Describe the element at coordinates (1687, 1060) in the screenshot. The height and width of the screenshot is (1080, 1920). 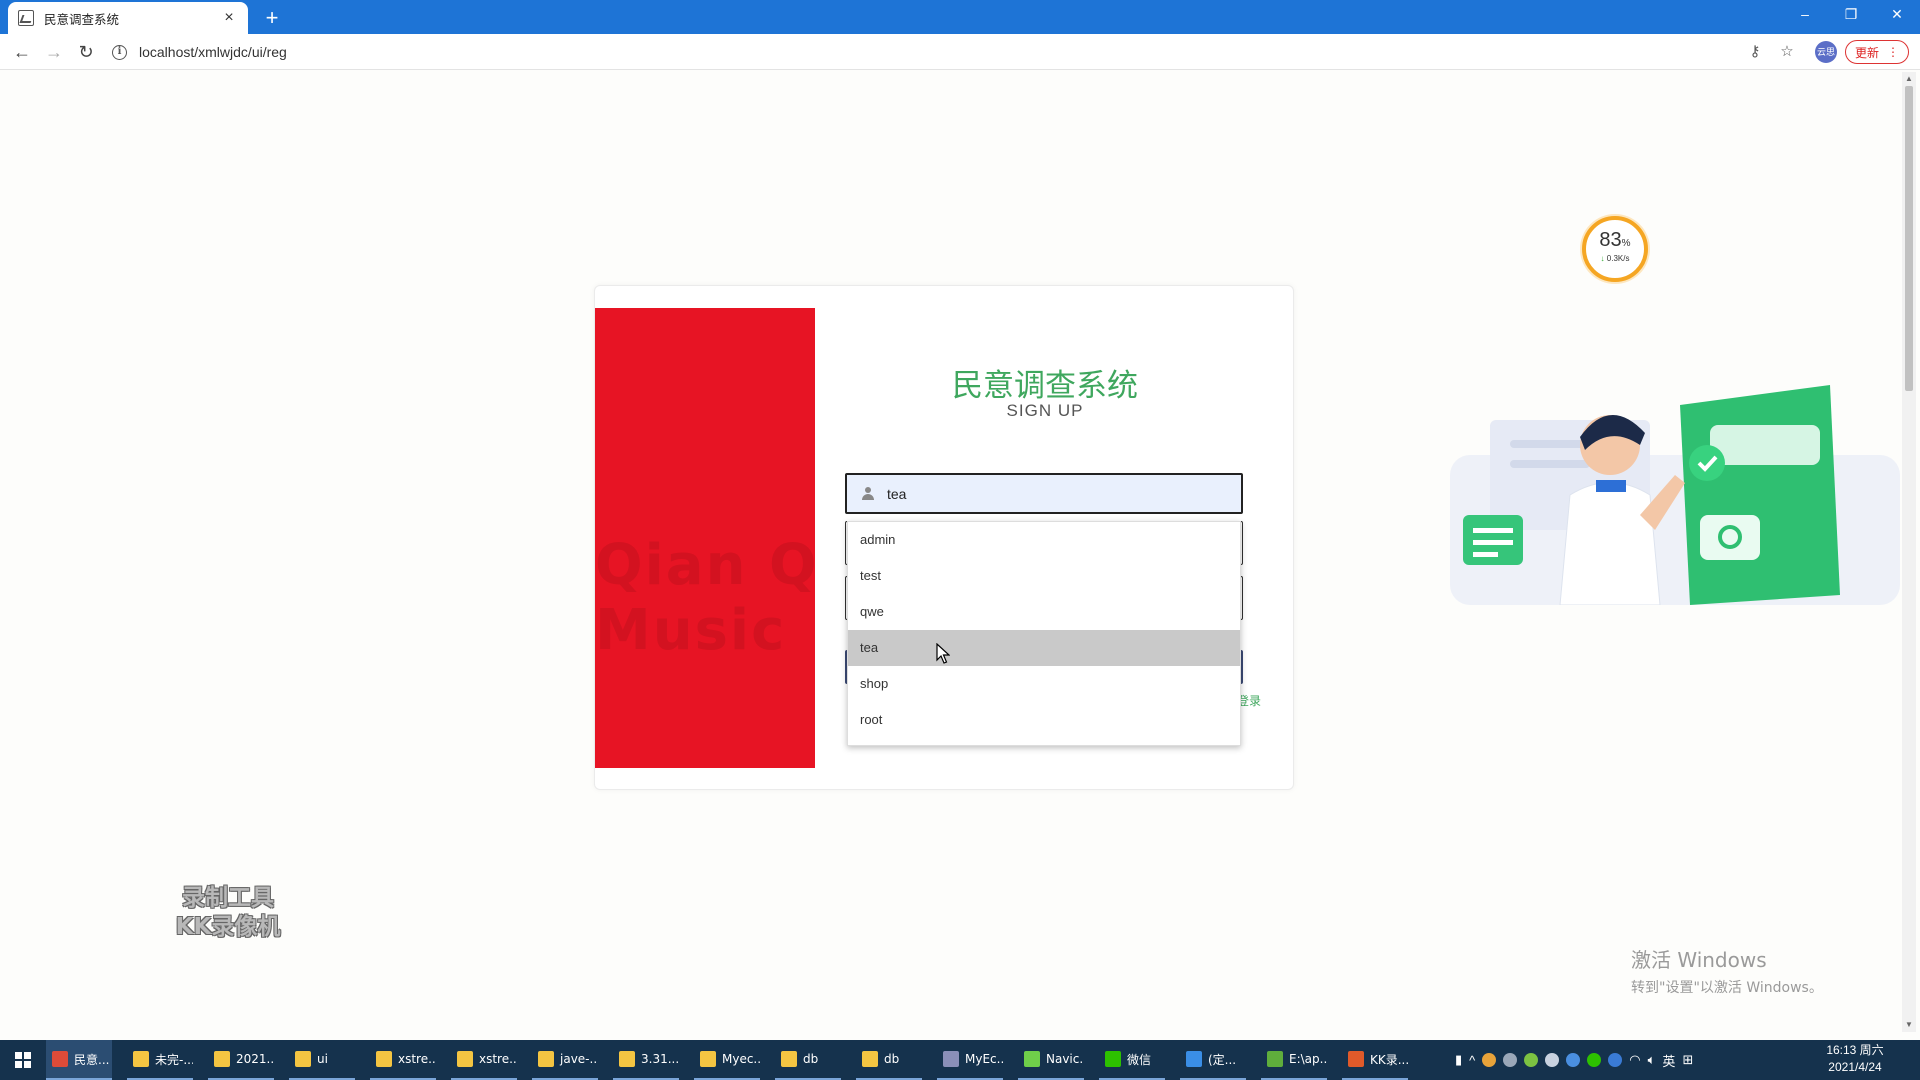
I see `keyboard-icon: ⊞` at that location.